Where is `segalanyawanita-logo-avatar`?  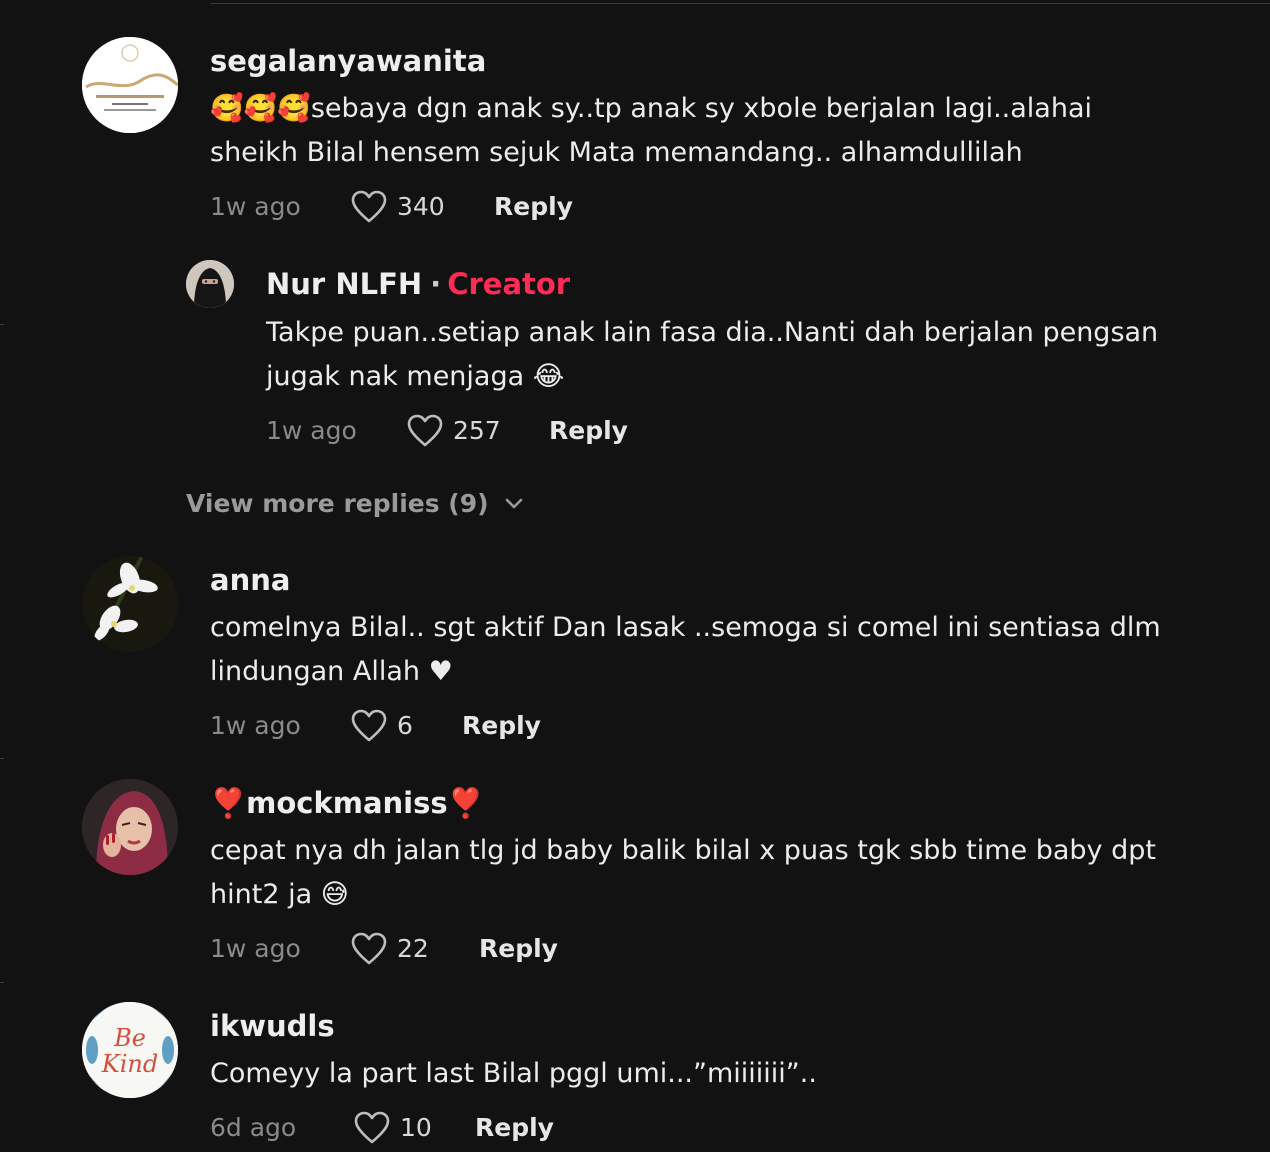
segalanyawanita-logo-avatar is located at coordinates (130, 85).